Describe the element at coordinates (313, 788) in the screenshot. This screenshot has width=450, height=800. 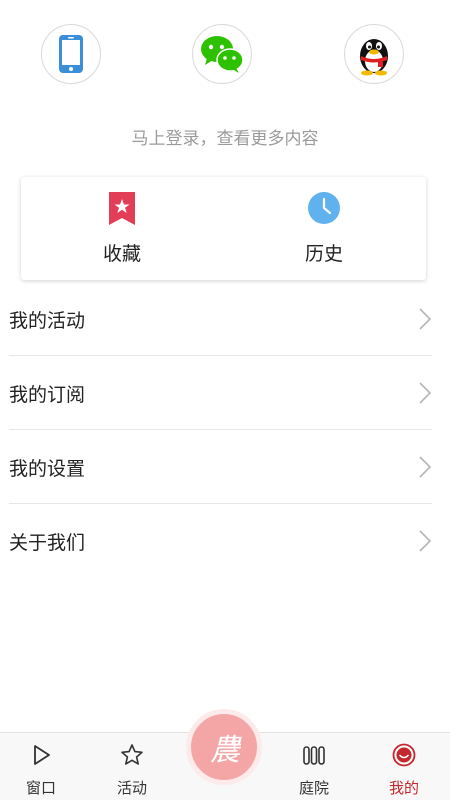
I see `tab-label: 庭院` at that location.